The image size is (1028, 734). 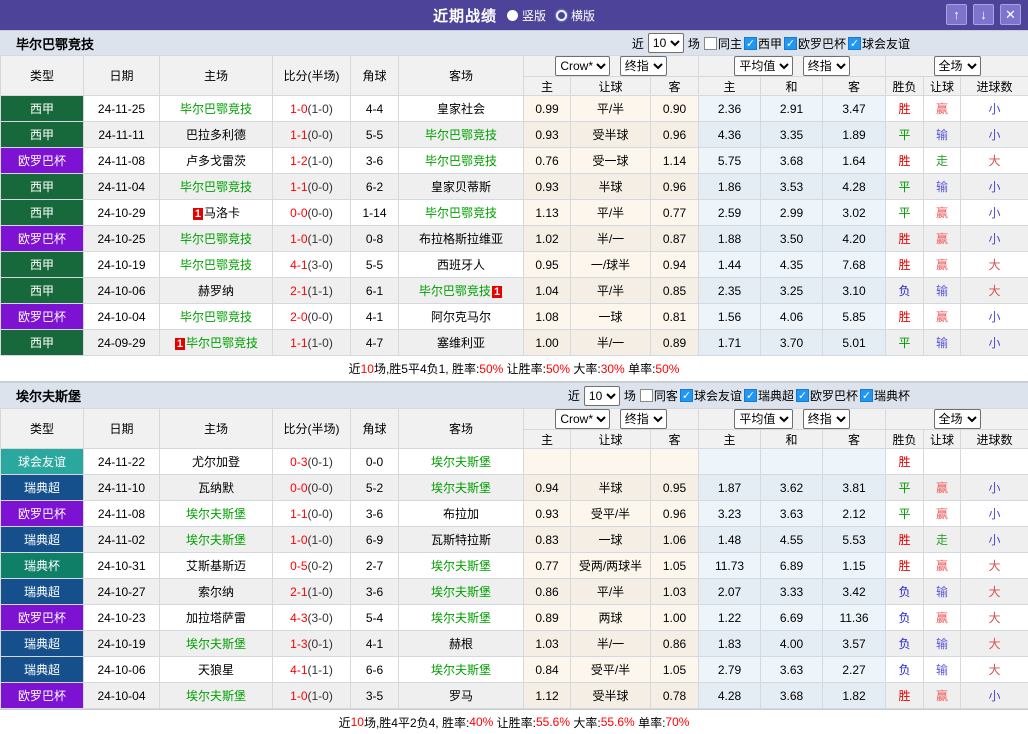 I want to click on summary-text: 场,胜5平4负1, 胜率:, so click(x=426, y=368).